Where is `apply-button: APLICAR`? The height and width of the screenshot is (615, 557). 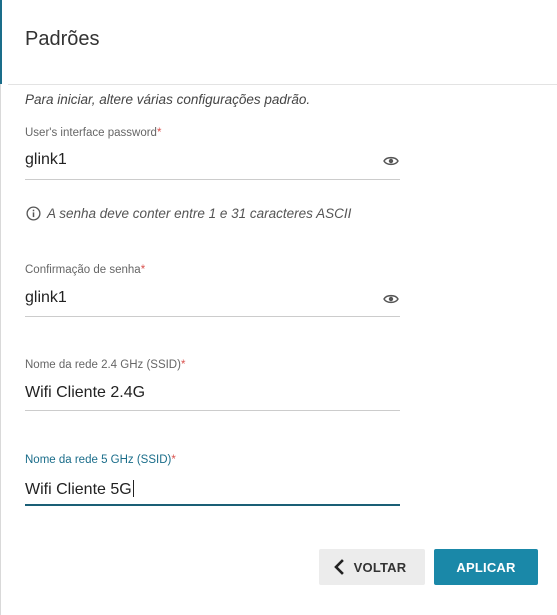 apply-button: APLICAR is located at coordinates (486, 567).